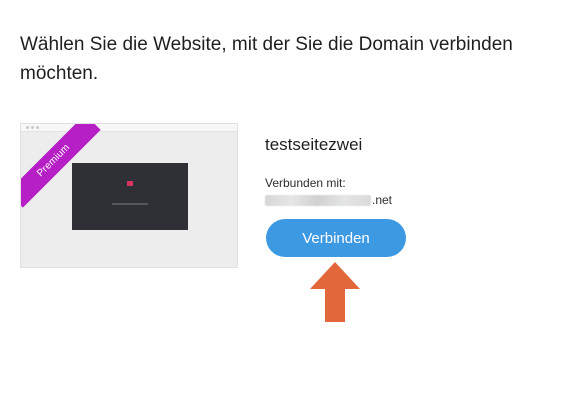  I want to click on up-arrow-icon, so click(335, 292).